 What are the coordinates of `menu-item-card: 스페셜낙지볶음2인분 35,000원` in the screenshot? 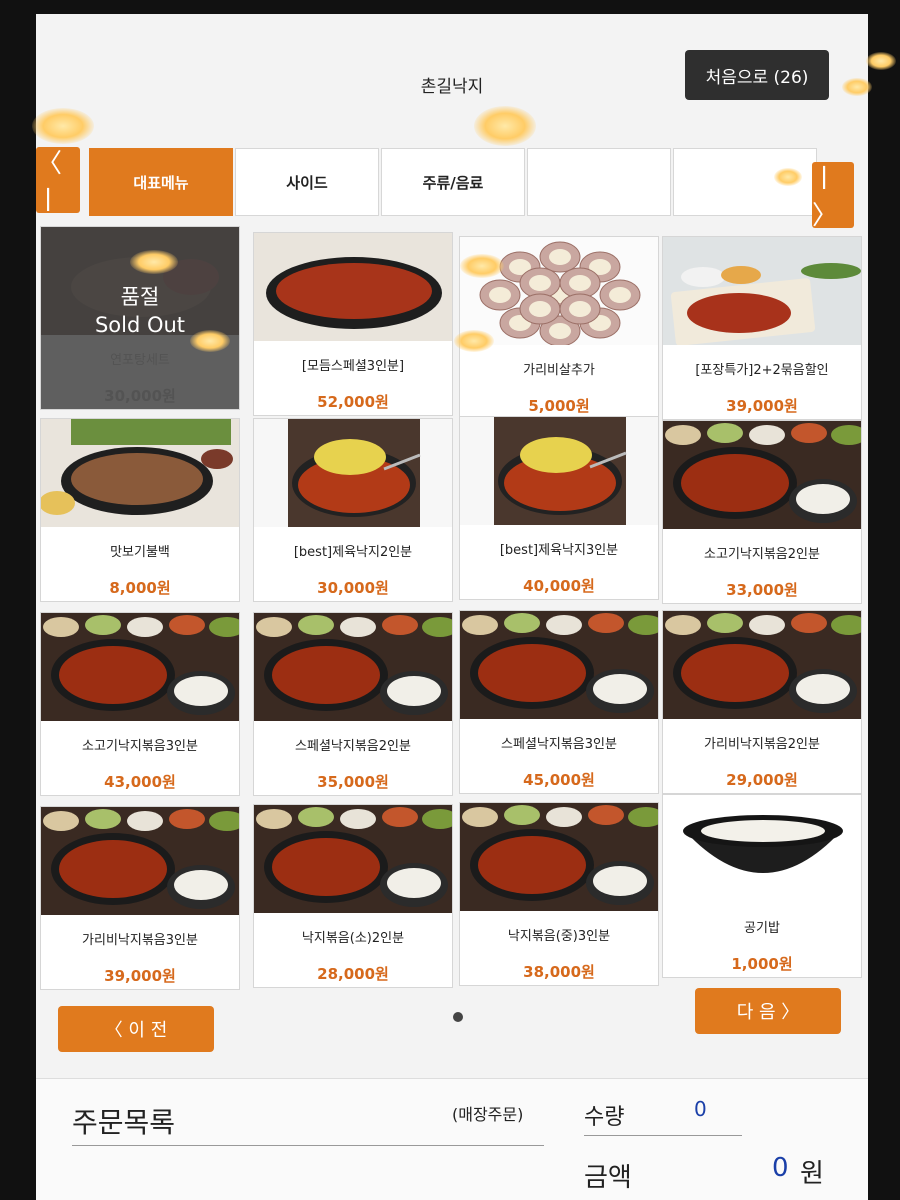 It's located at (353, 704).